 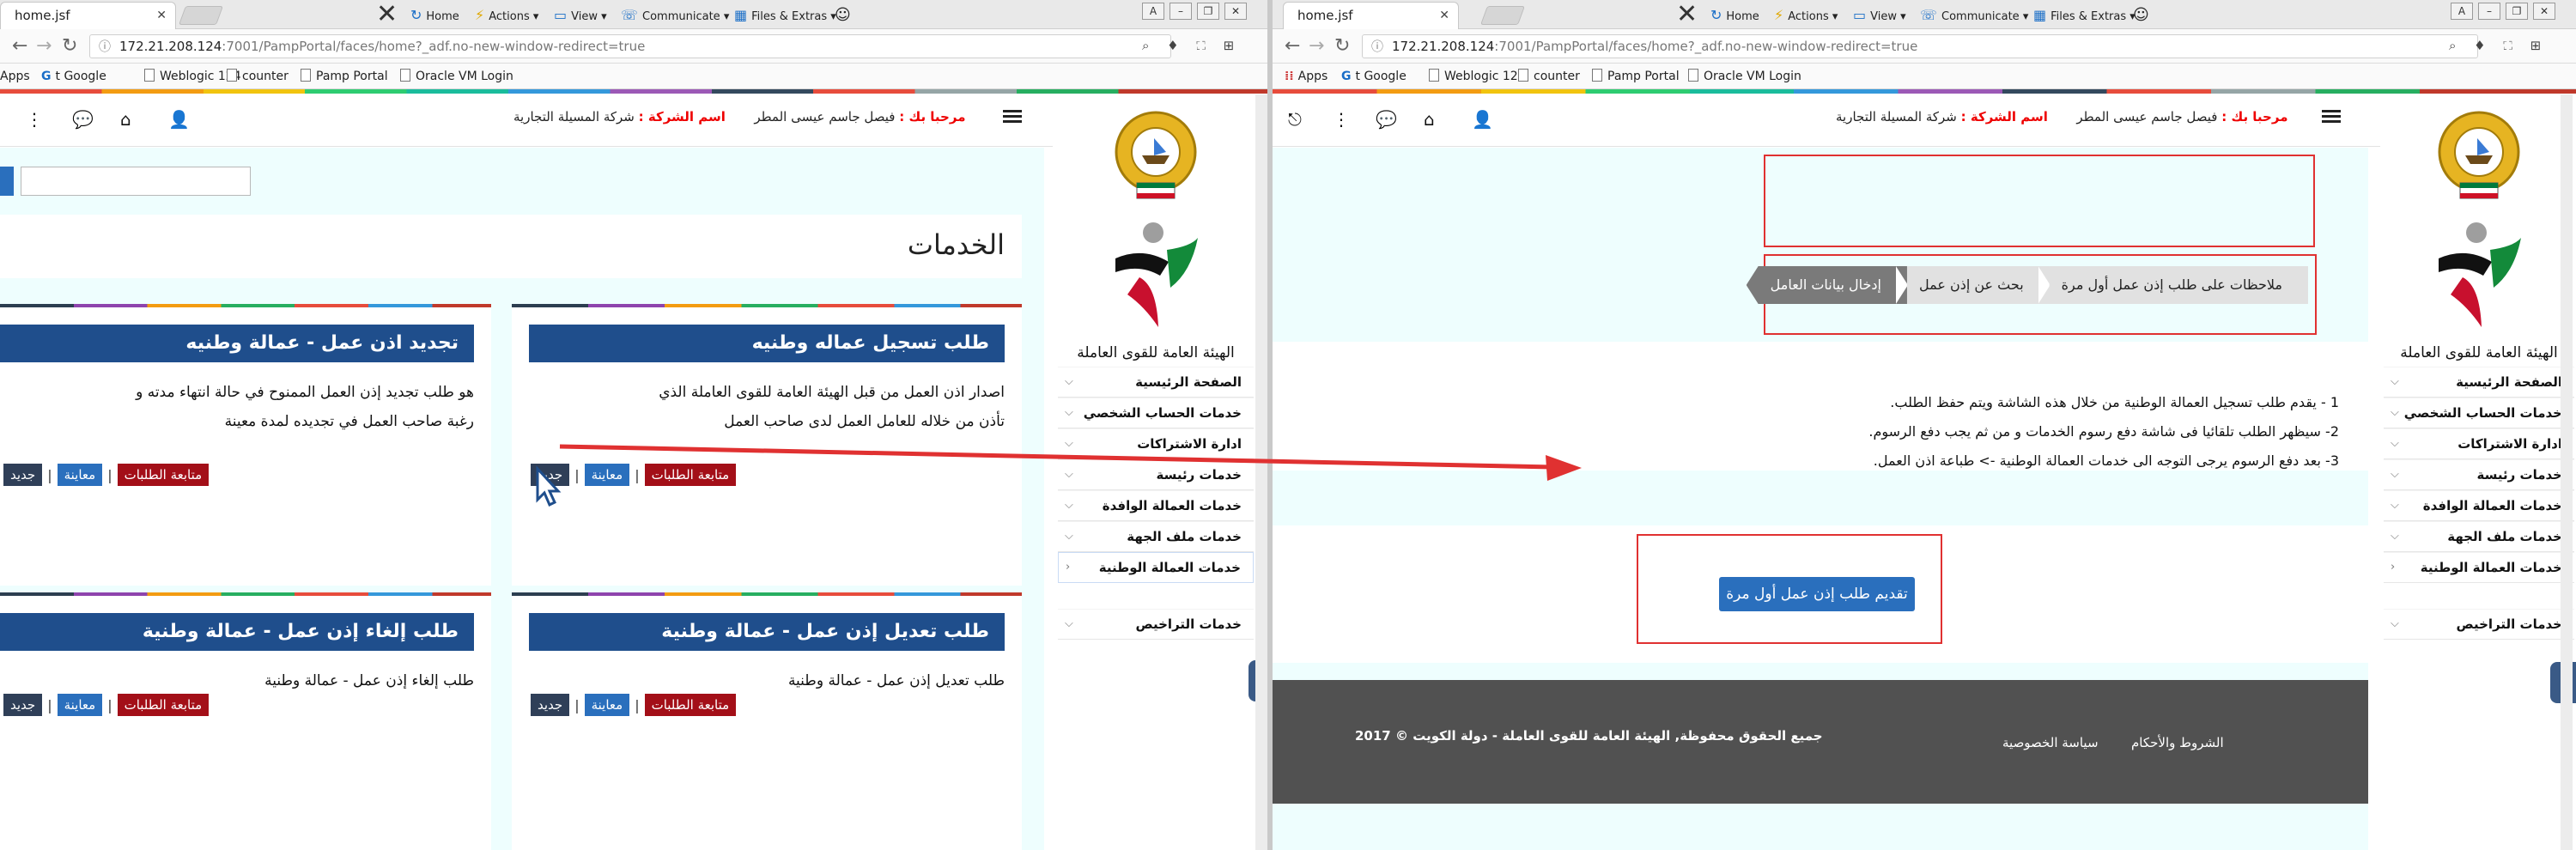 What do you see at coordinates (1306, 76) in the screenshot?
I see `bookmark-apps: ⁞⁞ Apps` at bounding box center [1306, 76].